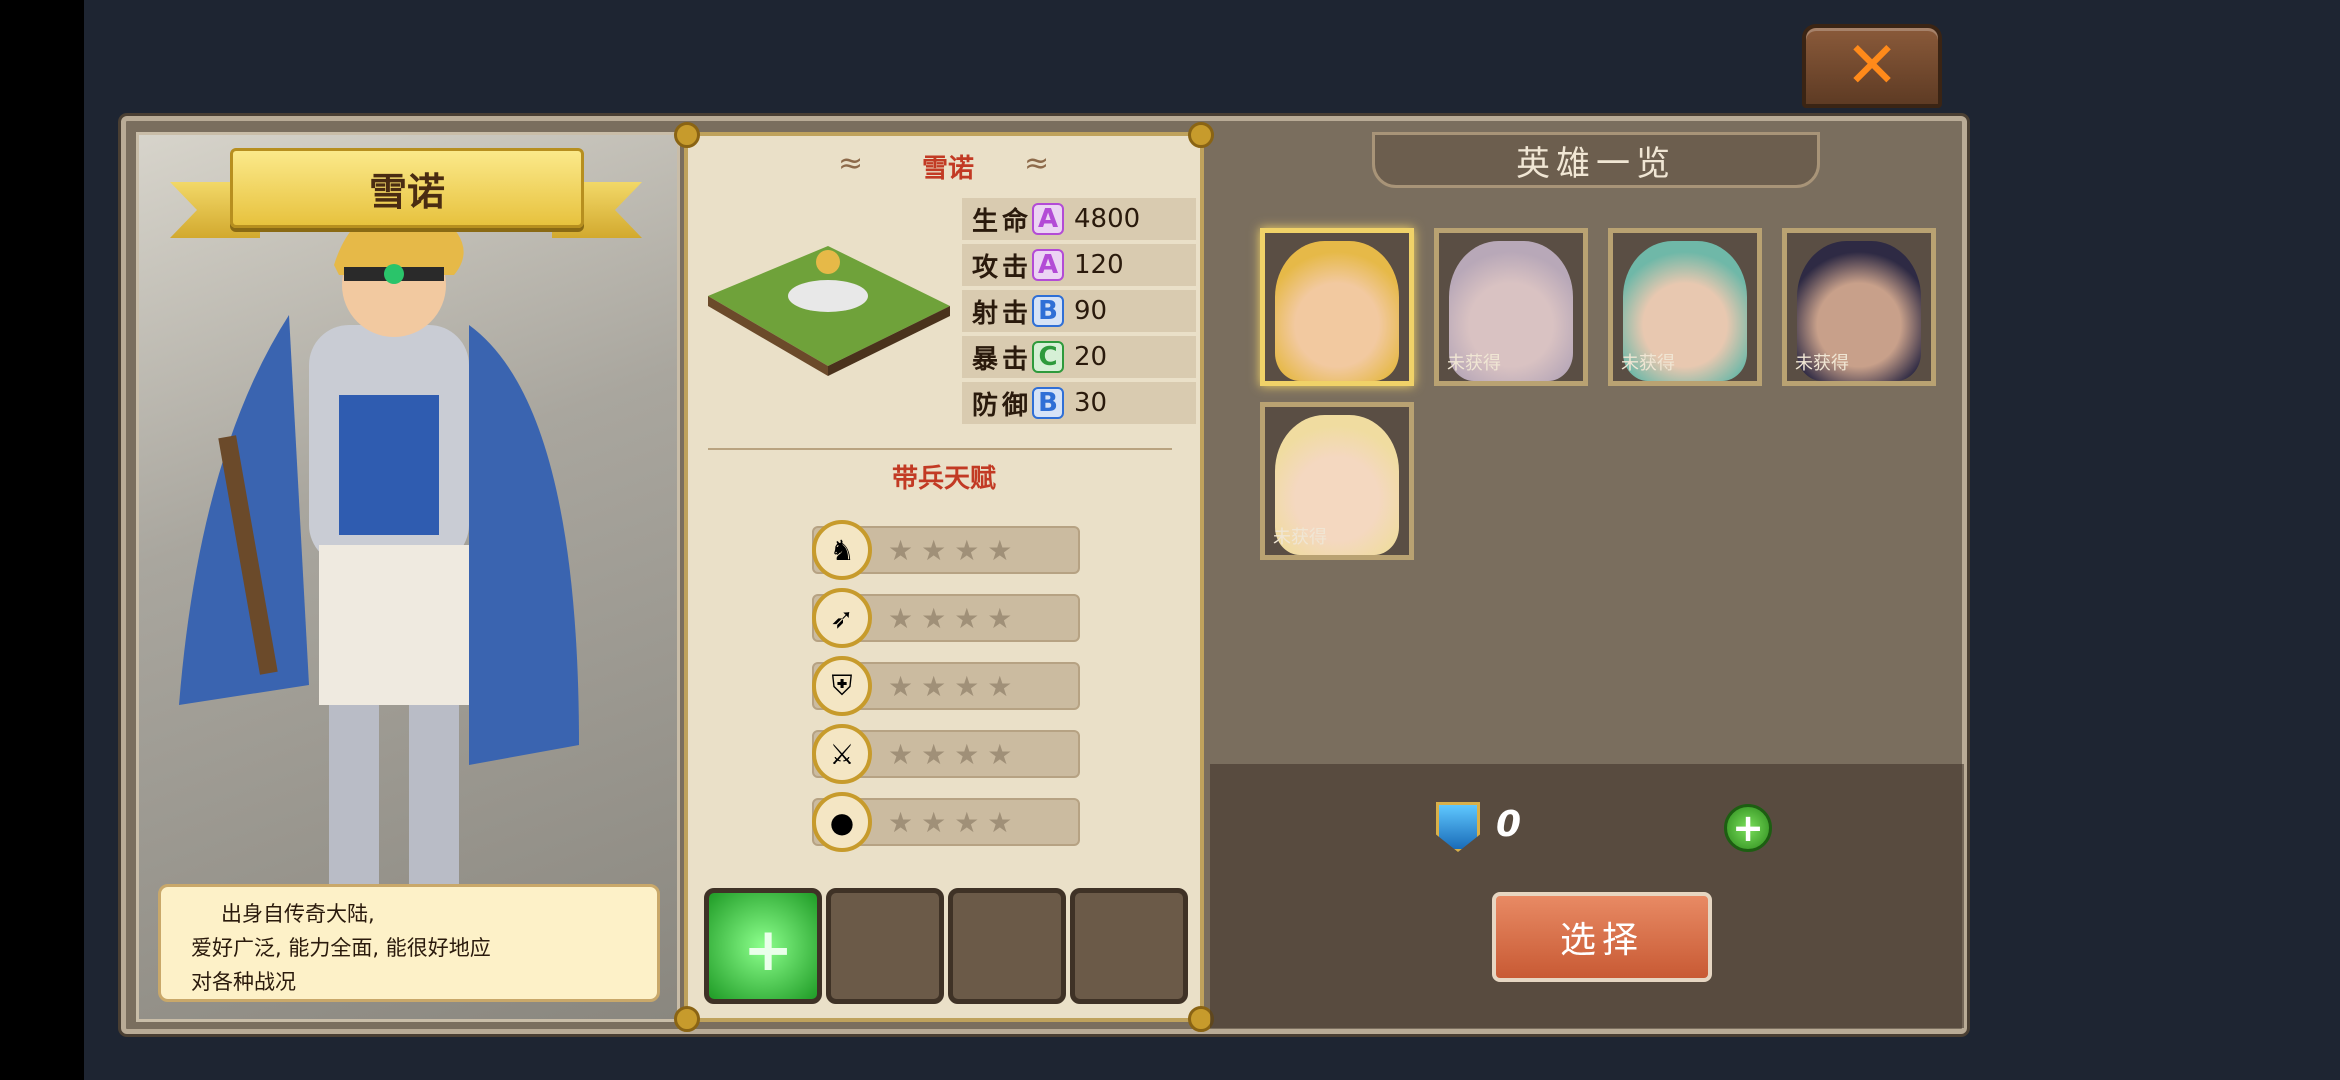  Describe the element at coordinates (341, 948) in the screenshot. I see `description-line: 爱好广泛, 能力全面, 能很好地应` at that location.